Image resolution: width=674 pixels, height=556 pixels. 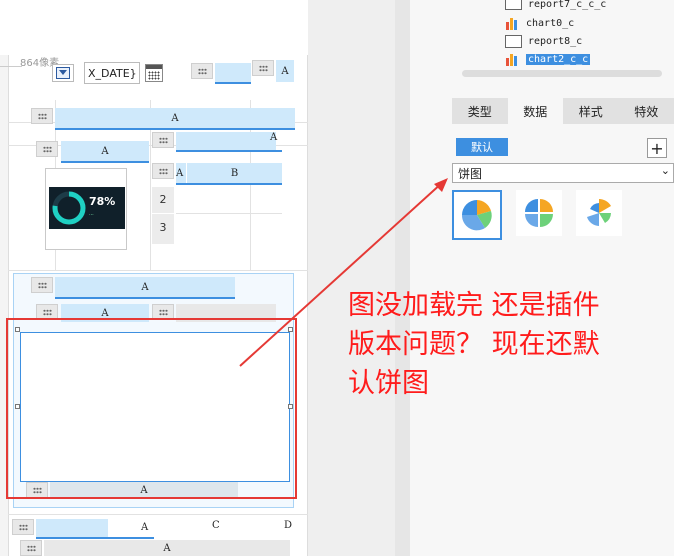 What do you see at coordinates (558, 59) in the screenshot?
I see `tree-item-label: chart2_c_c` at bounding box center [558, 59].